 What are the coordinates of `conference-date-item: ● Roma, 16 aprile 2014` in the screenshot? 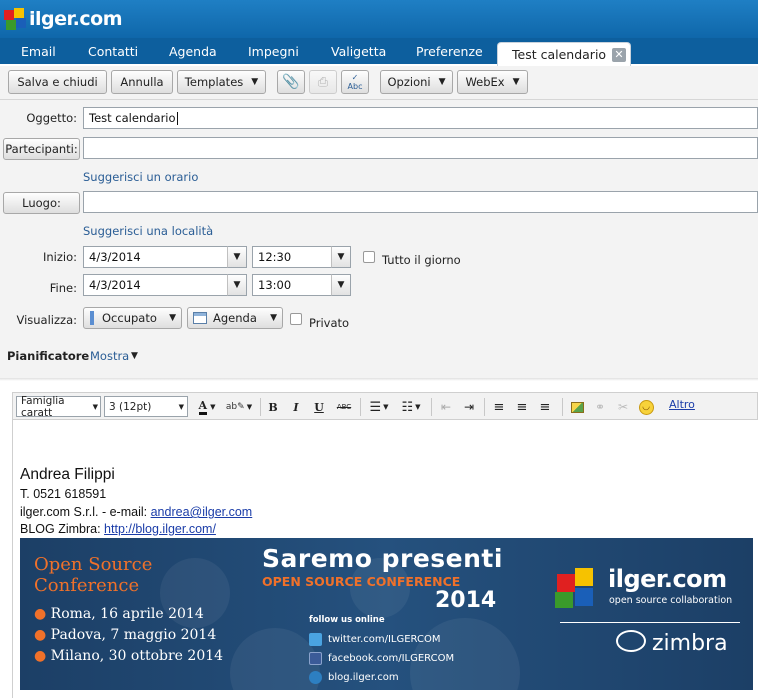 It's located at (128, 614).